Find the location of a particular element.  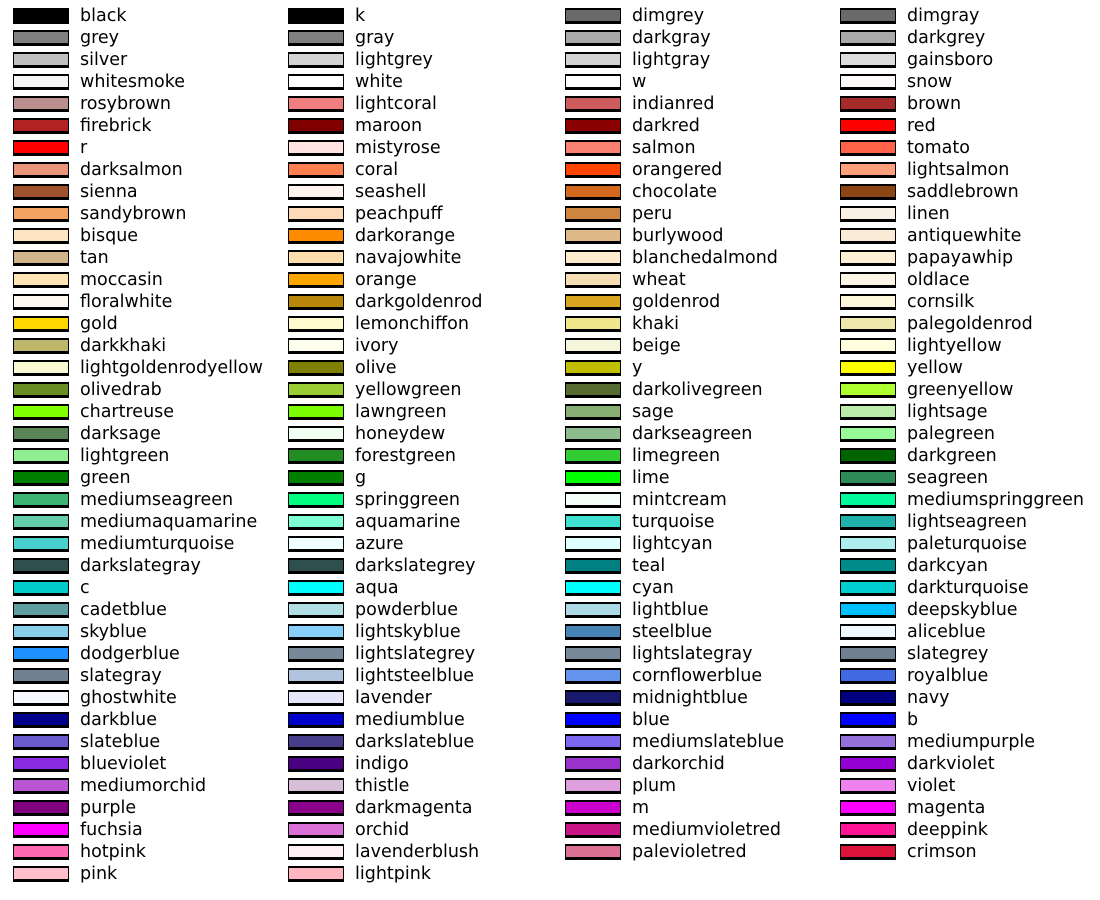

color-row: lightgray is located at coordinates (690, 62).